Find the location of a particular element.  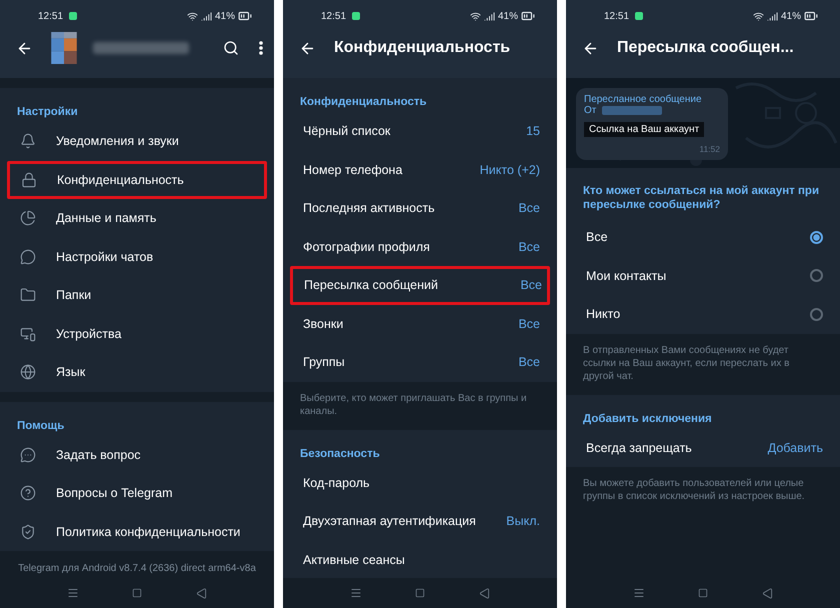

radio-option: Никто is located at coordinates (703, 314).